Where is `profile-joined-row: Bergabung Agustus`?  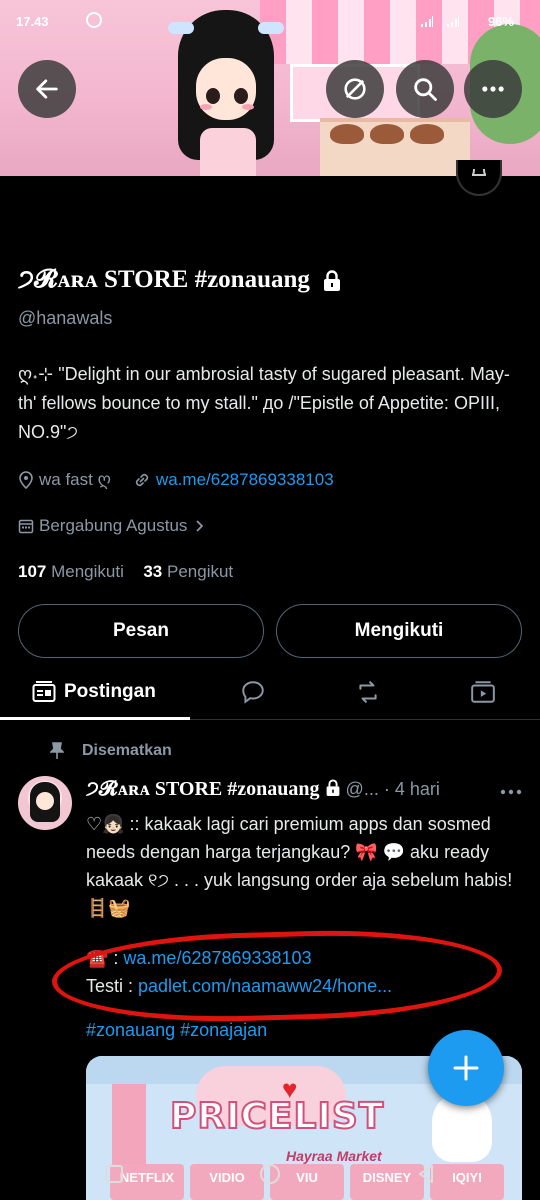
profile-joined-row: Bergabung Agustus is located at coordinates (115, 526).